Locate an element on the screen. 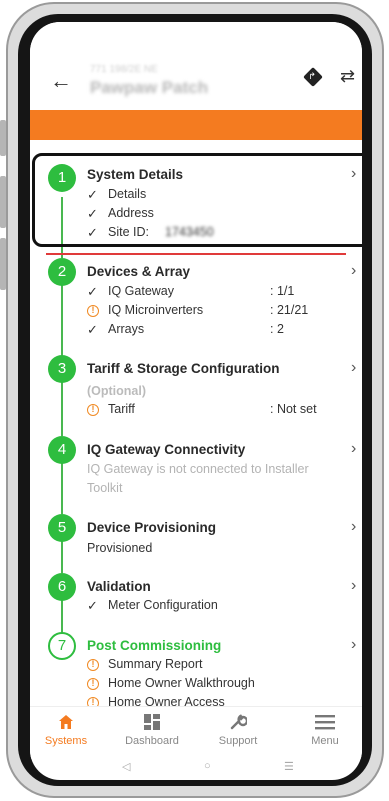 The width and height of the screenshot is (389, 801). item-label: Home Owner Walkthrough is located at coordinates (181, 683).